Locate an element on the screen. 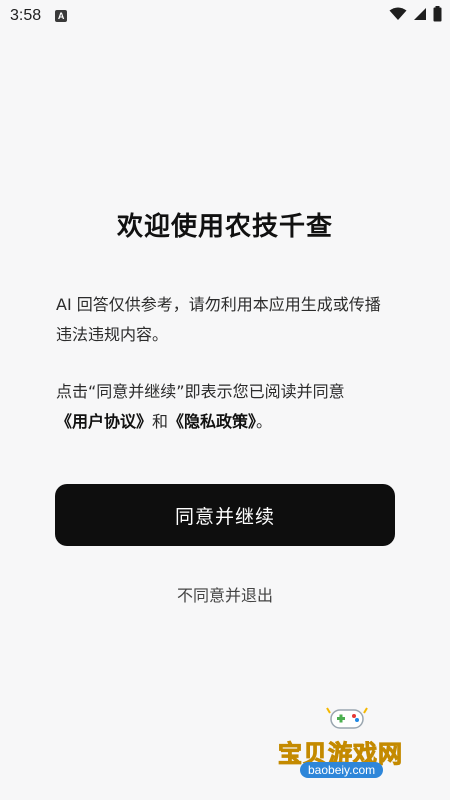 The width and height of the screenshot is (450, 800). privacy-policy-link: 《隐私政策》 is located at coordinates (212, 421).